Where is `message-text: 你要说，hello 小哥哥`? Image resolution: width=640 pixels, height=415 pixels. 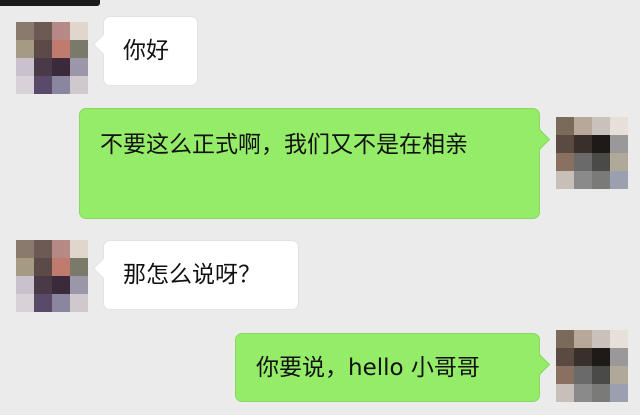
message-text: 你要说，hello 小哥哥 is located at coordinates (368, 368).